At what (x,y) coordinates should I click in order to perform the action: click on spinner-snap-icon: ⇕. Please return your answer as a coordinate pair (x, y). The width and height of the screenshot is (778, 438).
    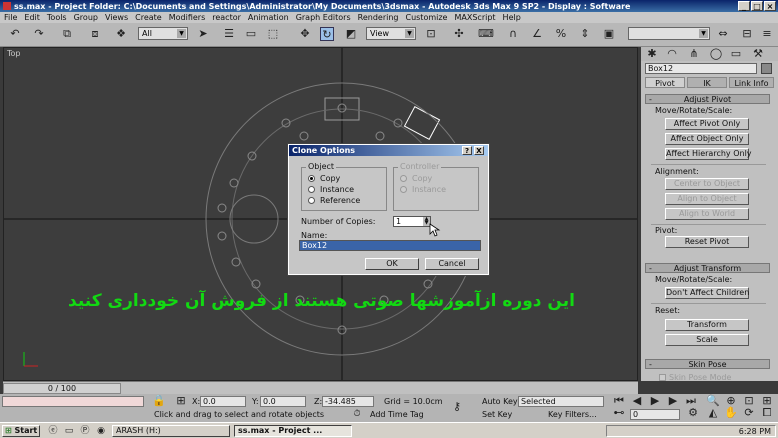
    Looking at the image, I should click on (585, 34).